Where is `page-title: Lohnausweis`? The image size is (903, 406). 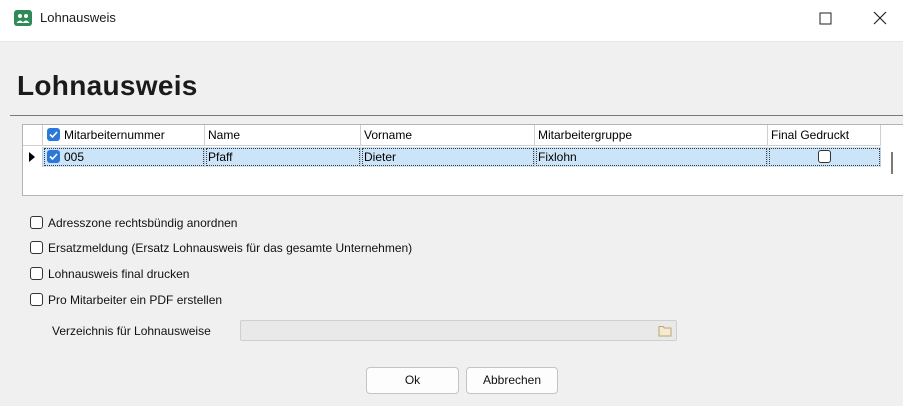
page-title: Lohnausweis is located at coordinates (107, 85).